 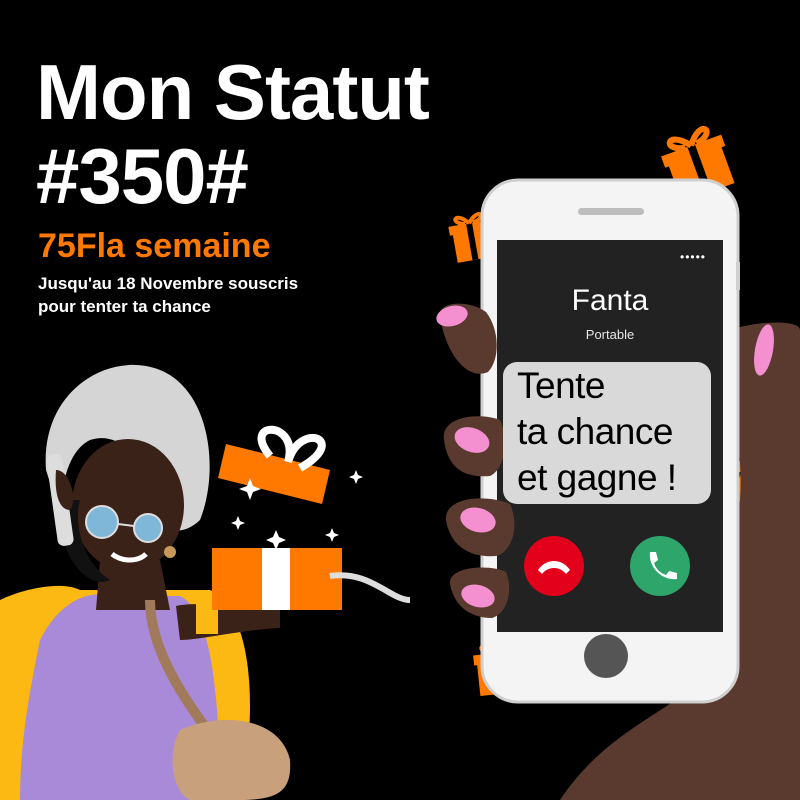 I want to click on message-bubble: Tente ta chance et gagne !, so click(x=607, y=433).